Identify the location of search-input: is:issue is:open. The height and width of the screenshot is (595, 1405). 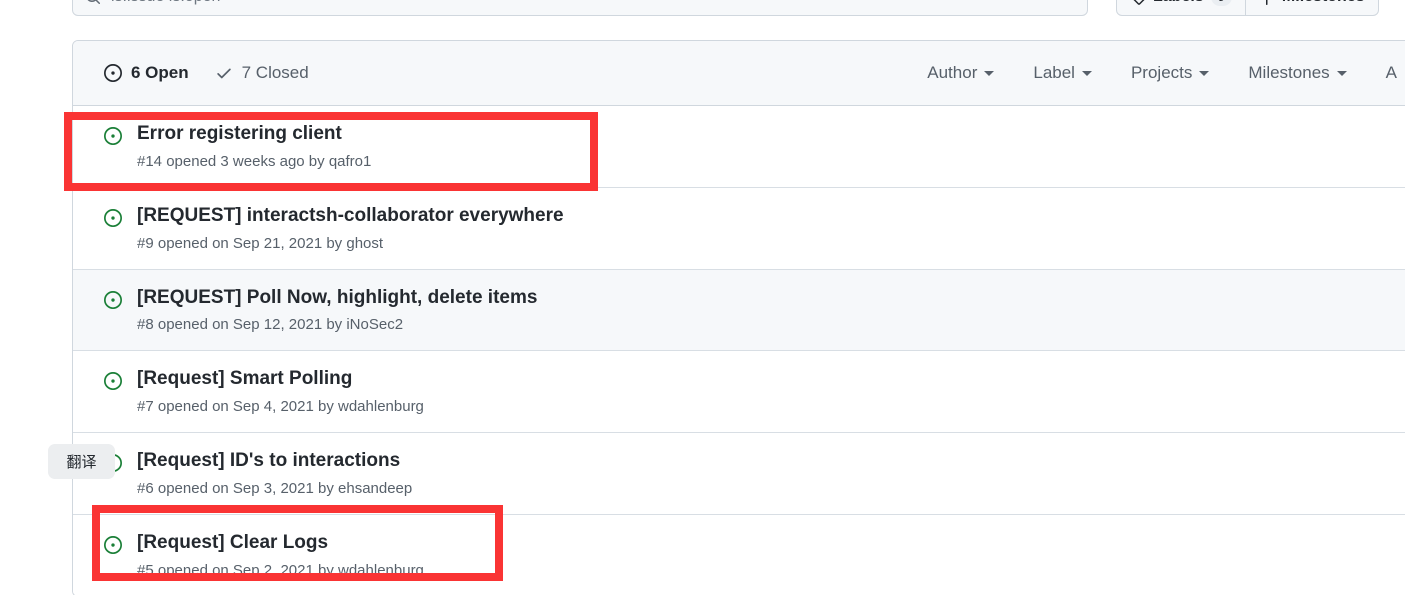
(580, 8).